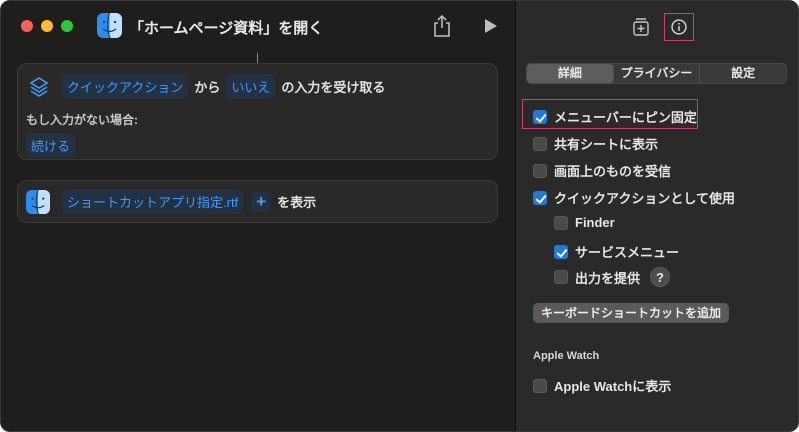 Image resolution: width=799 pixels, height=432 pixels. I want to click on inspector-tabs: 詳細 プライバシー 設定, so click(656, 73).